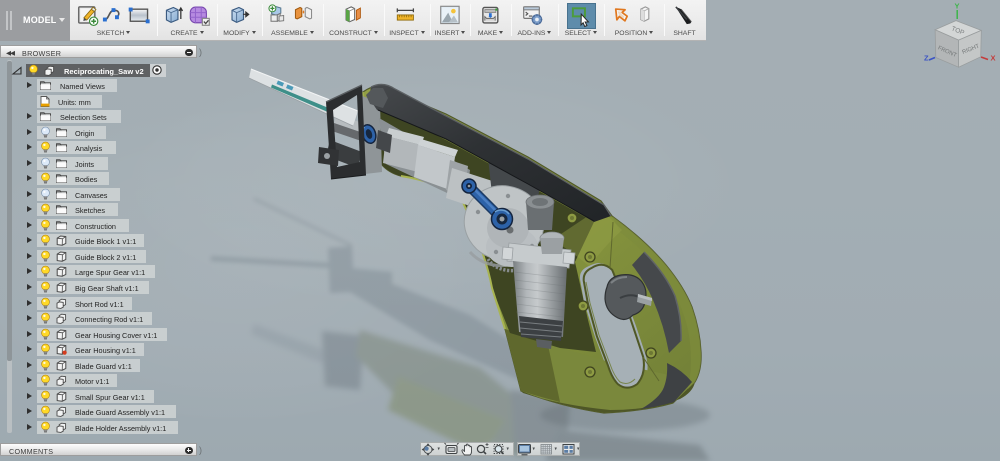  Describe the element at coordinates (993, 58) in the screenshot. I see `svg-text: X` at that location.